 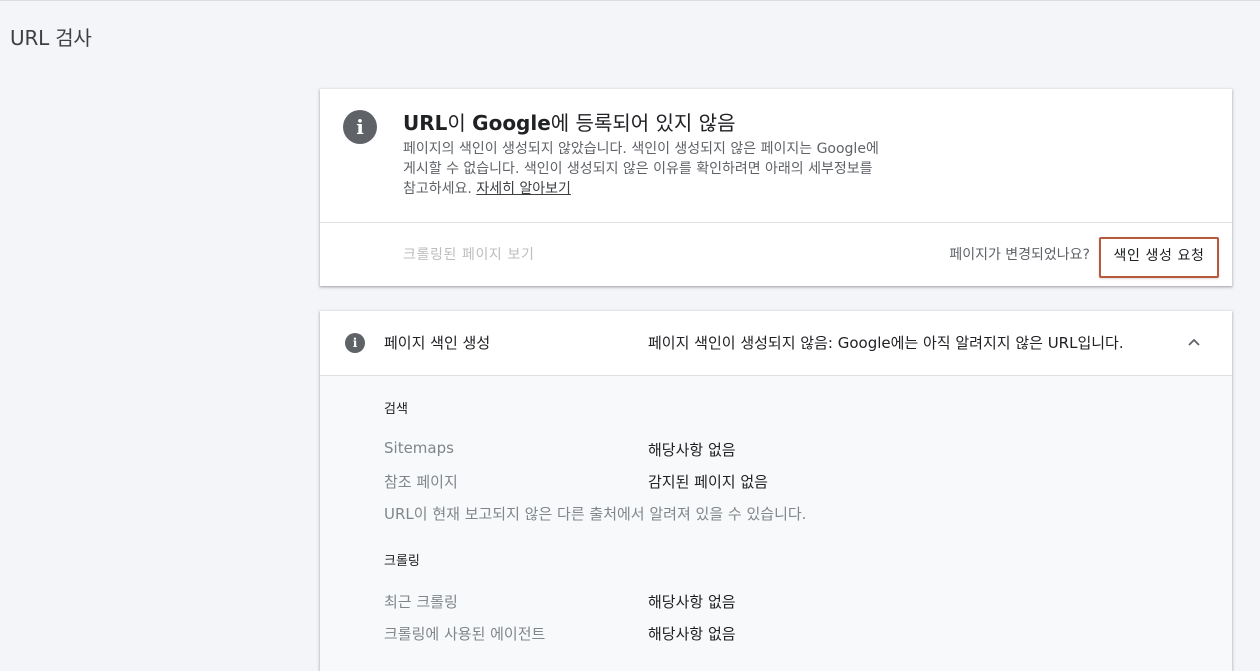 What do you see at coordinates (402, 561) in the screenshot?
I see `crawl-section-title: 크롤링` at bounding box center [402, 561].